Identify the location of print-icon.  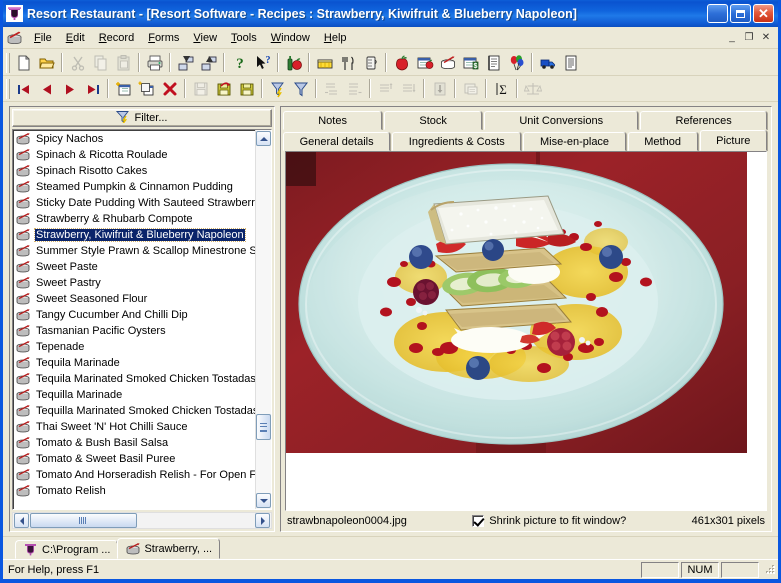
(154, 63).